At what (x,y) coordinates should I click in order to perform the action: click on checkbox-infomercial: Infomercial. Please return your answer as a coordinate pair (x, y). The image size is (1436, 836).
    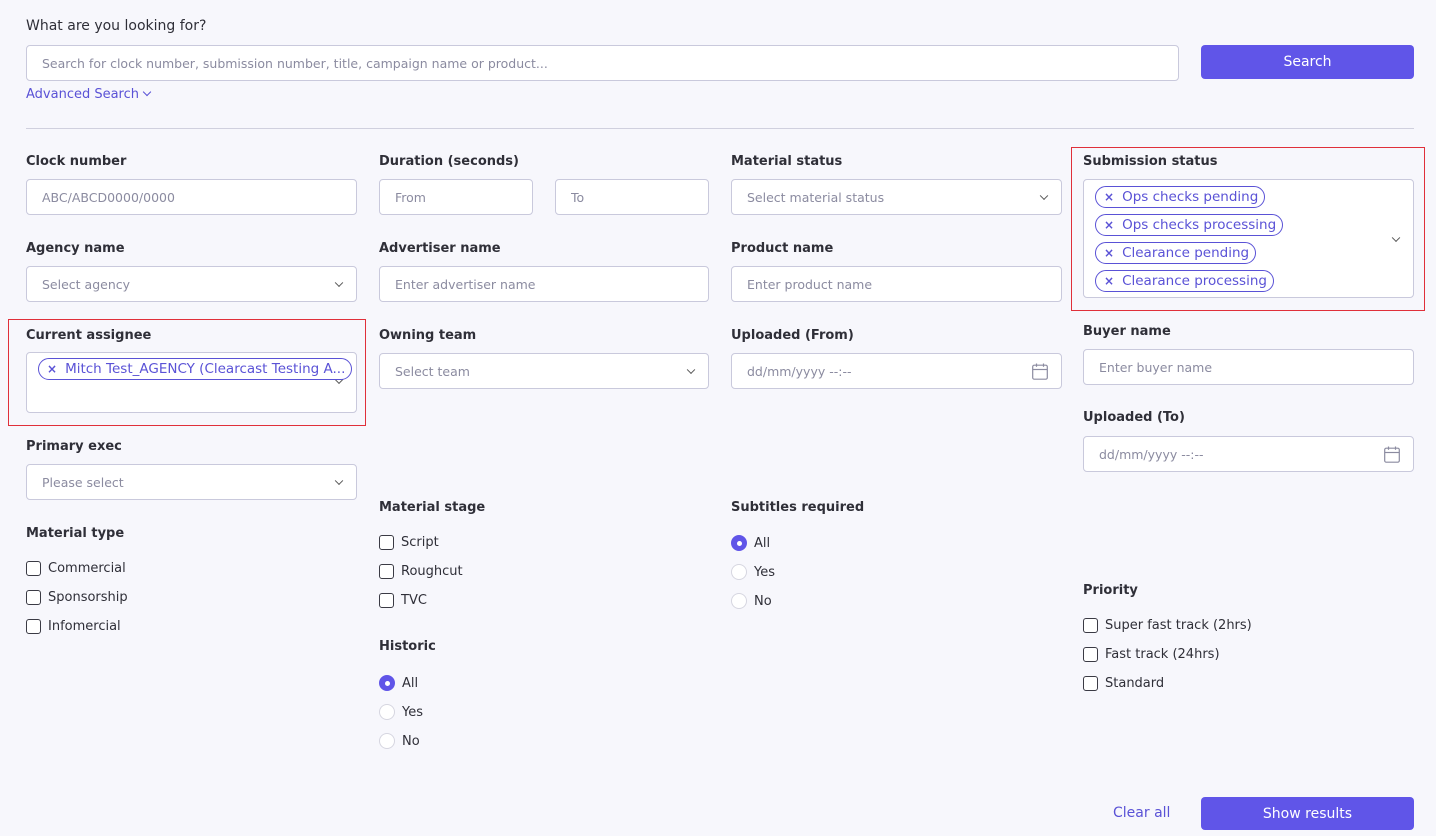
    Looking at the image, I should click on (73, 626).